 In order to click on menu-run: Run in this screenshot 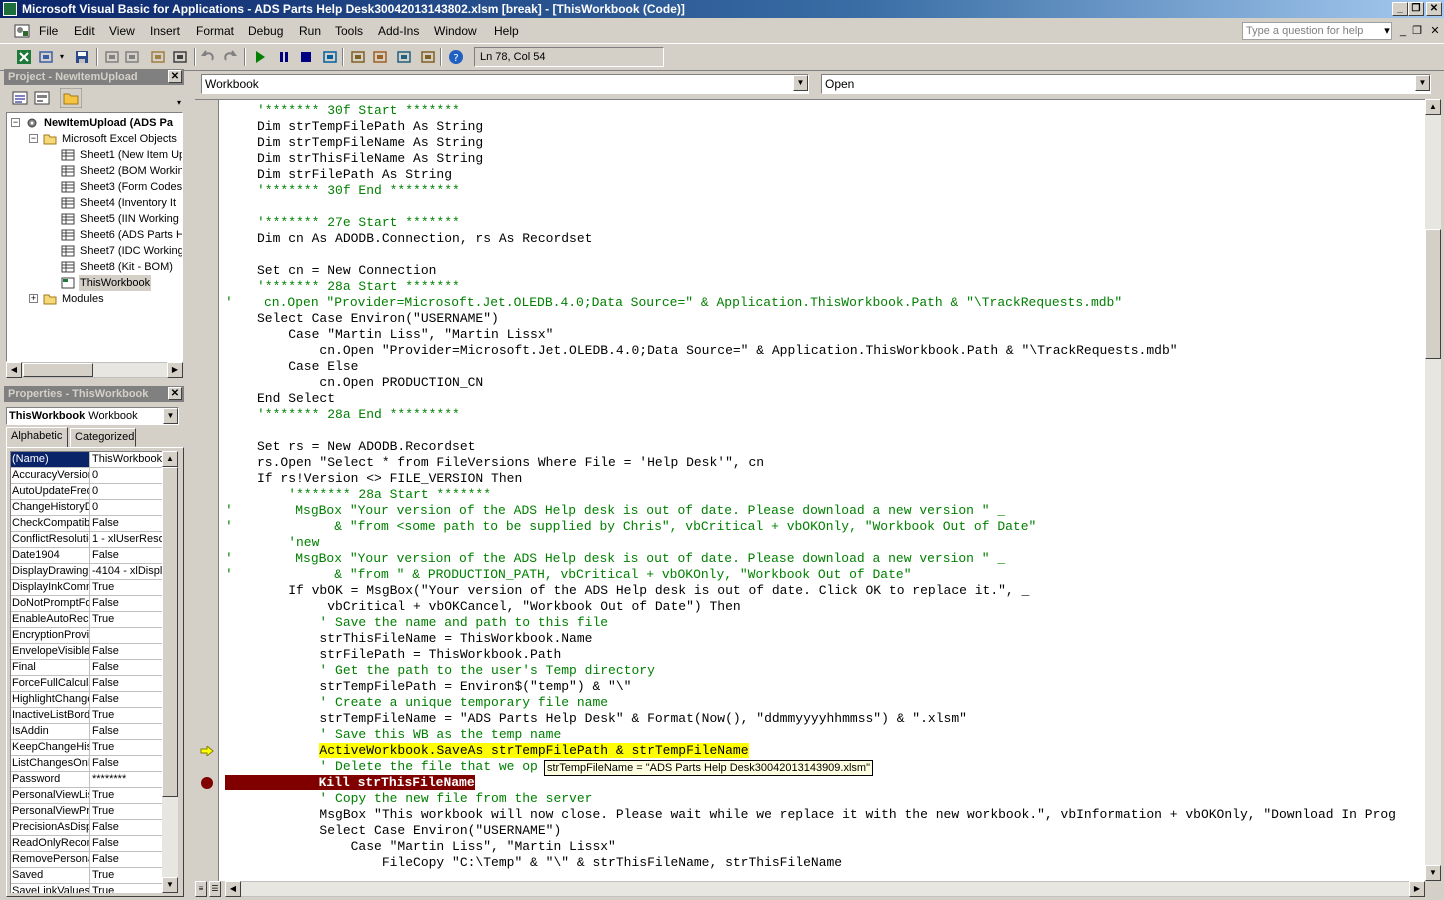, I will do `click(310, 31)`.